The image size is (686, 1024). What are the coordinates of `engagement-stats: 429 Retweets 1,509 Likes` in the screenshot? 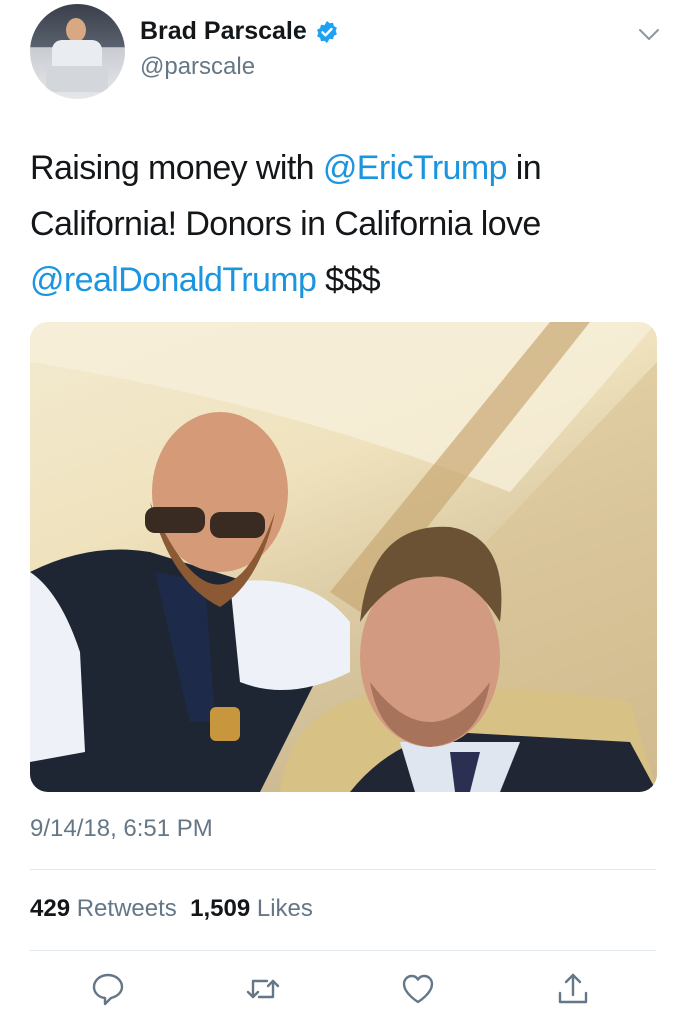 It's located at (171, 909).